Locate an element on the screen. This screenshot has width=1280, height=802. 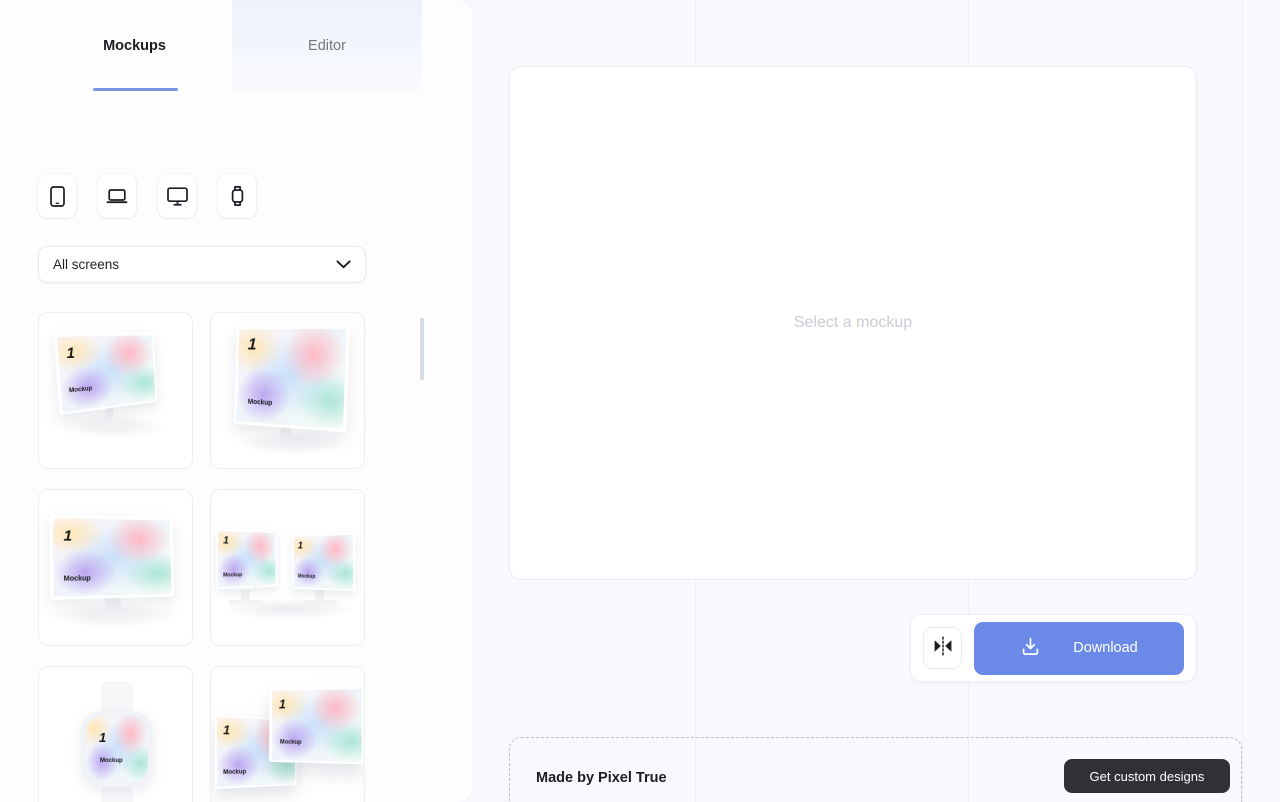
device-type-desktop is located at coordinates (177, 196).